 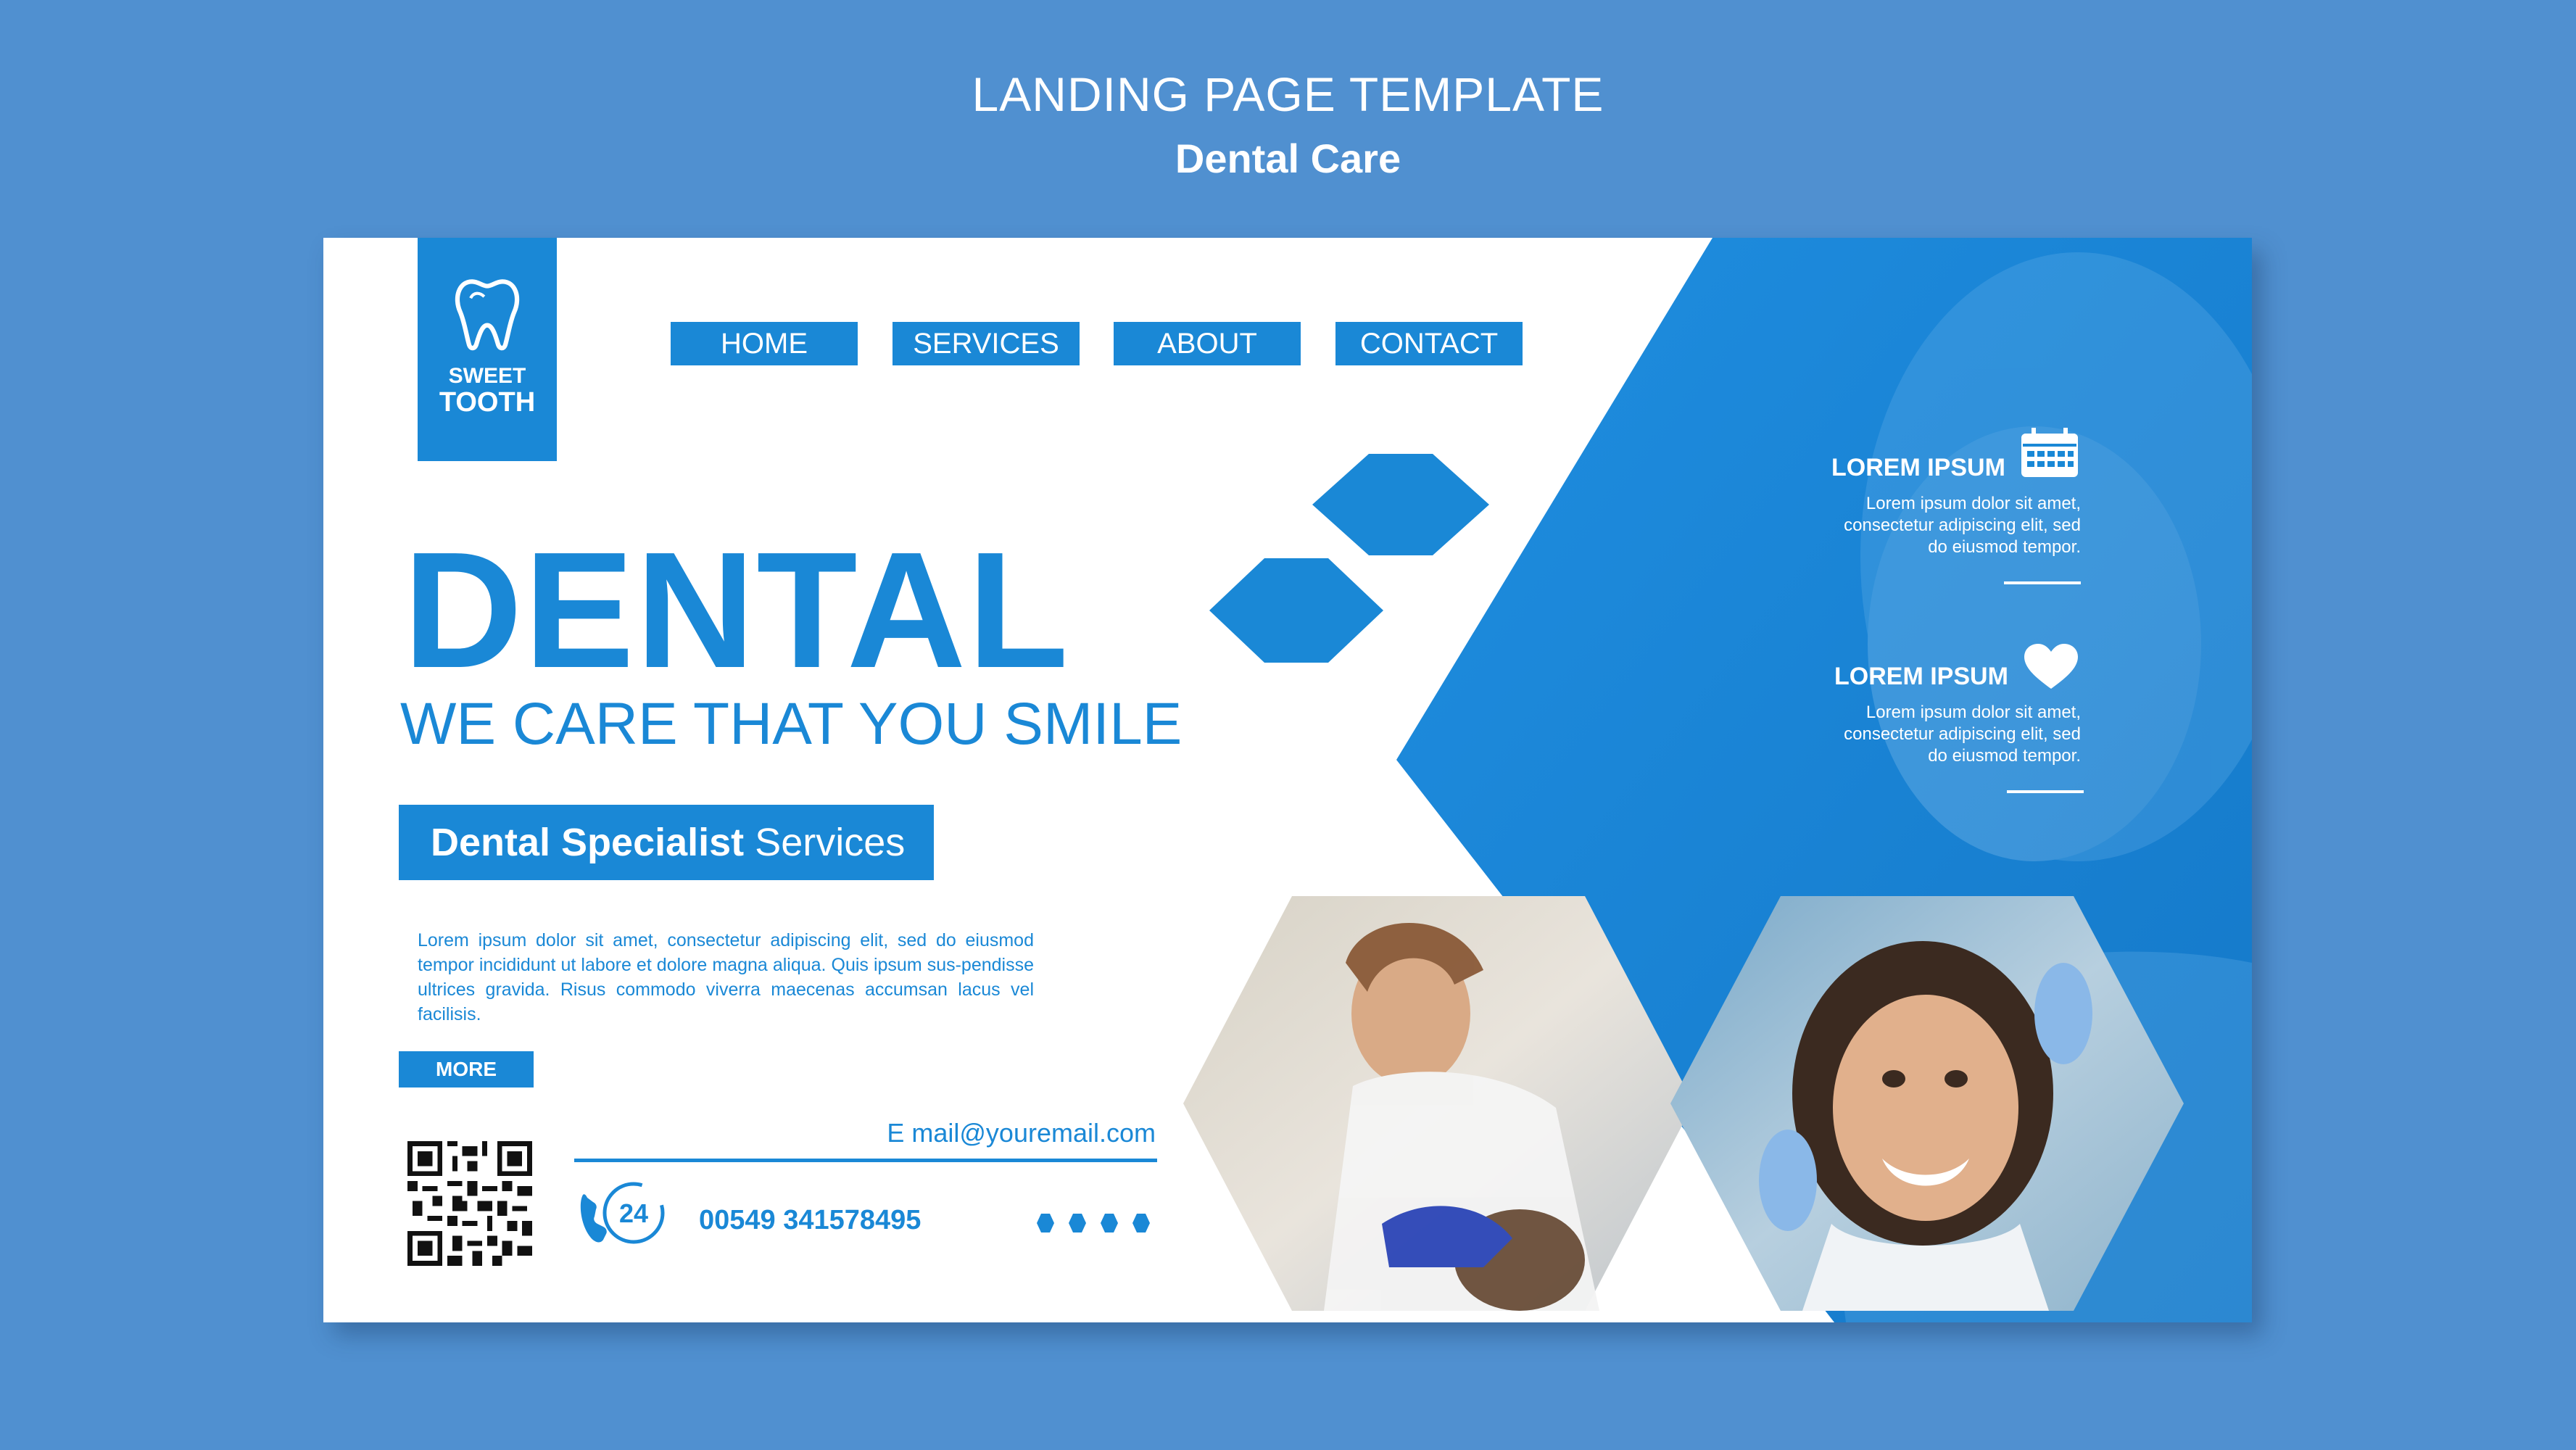 I want to click on nav-services: SERVICES, so click(x=987, y=343).